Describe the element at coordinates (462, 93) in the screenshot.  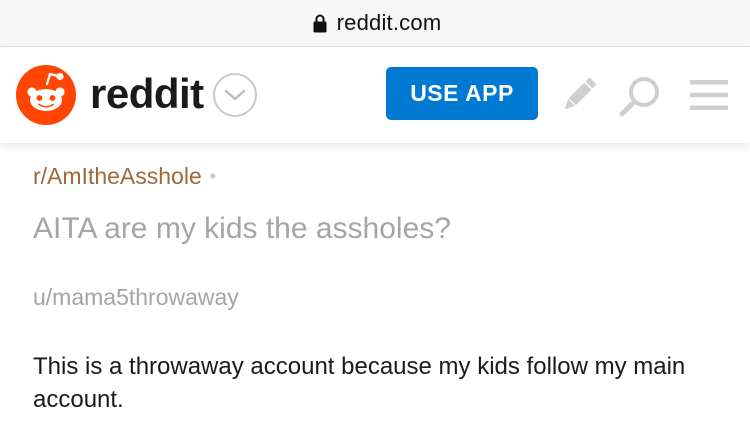
I see `use-app-button: USE APP` at that location.